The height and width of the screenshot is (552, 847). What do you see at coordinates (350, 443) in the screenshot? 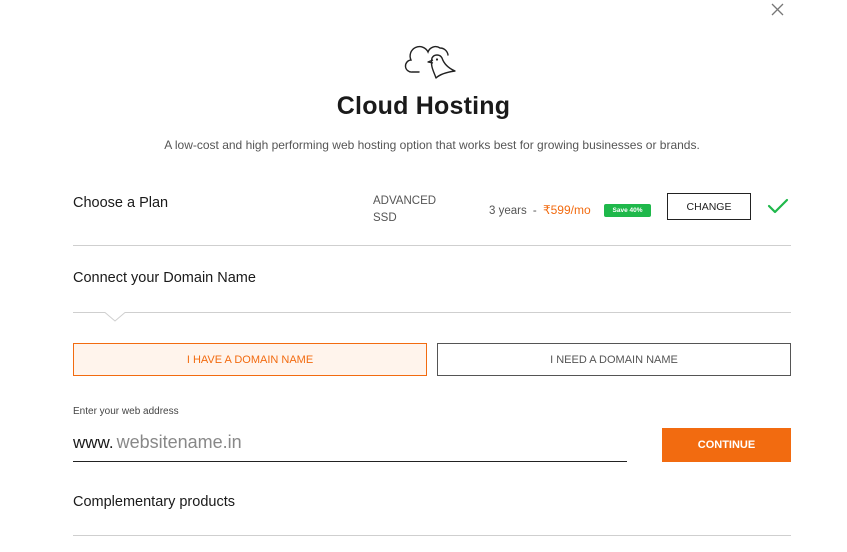
I see `web-address-input: www. websitename.in` at bounding box center [350, 443].